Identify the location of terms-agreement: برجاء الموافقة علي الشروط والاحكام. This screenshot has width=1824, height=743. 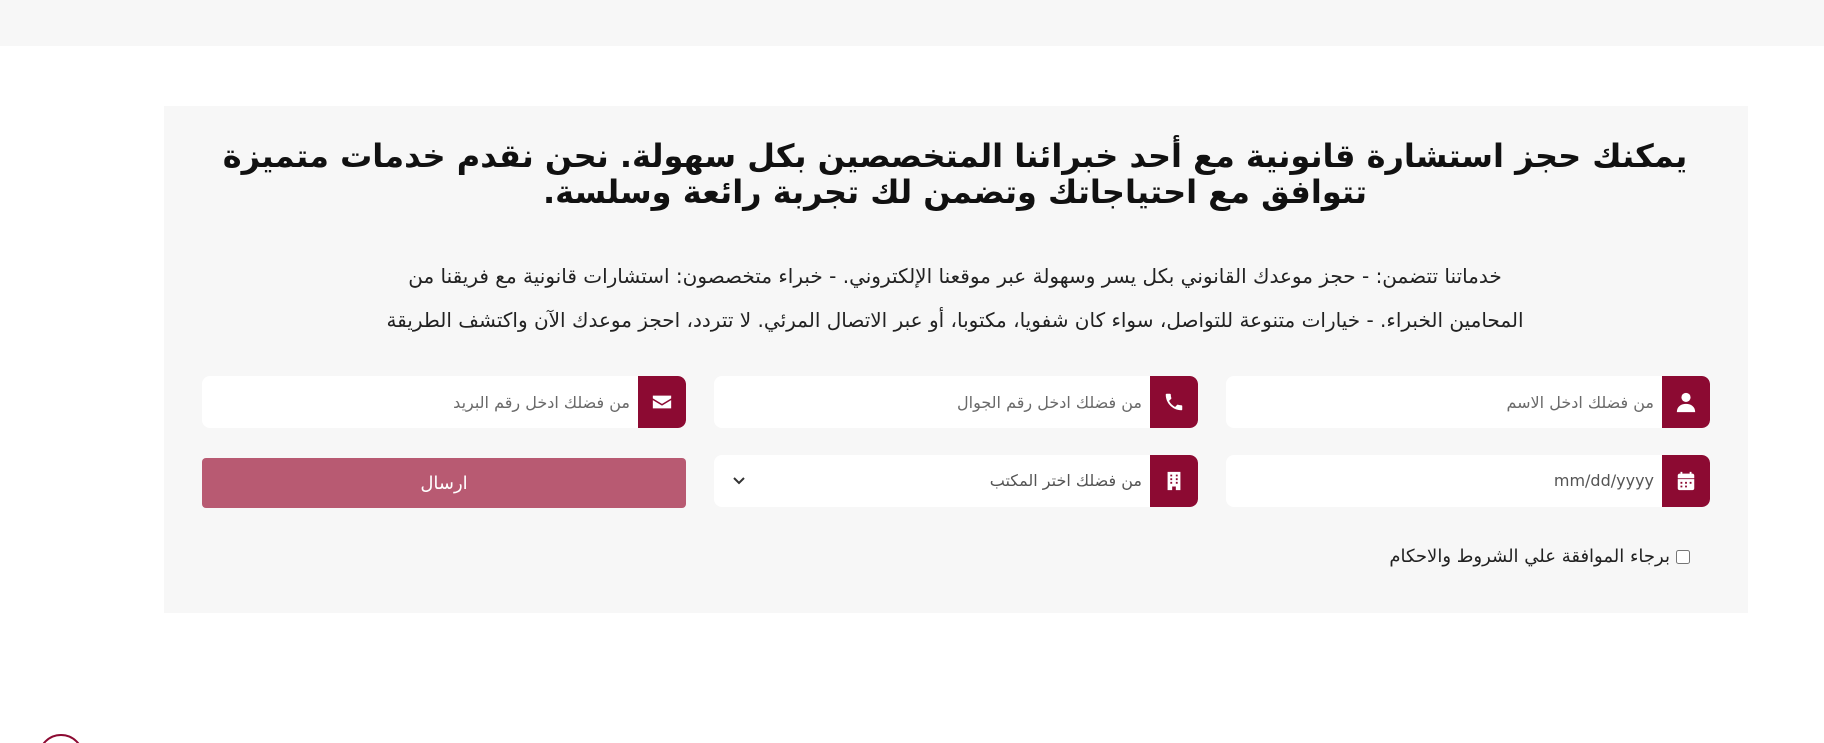
(1539, 556).